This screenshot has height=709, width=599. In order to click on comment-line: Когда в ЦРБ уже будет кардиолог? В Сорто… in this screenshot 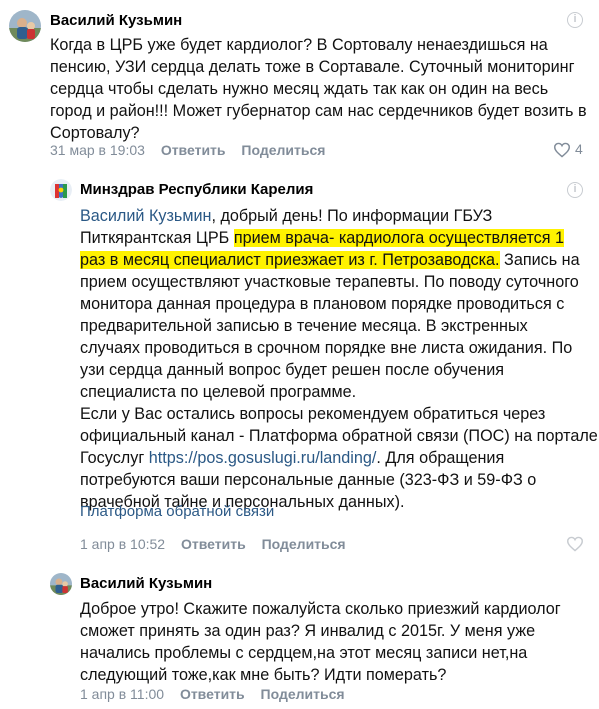, I will do `click(299, 45)`.